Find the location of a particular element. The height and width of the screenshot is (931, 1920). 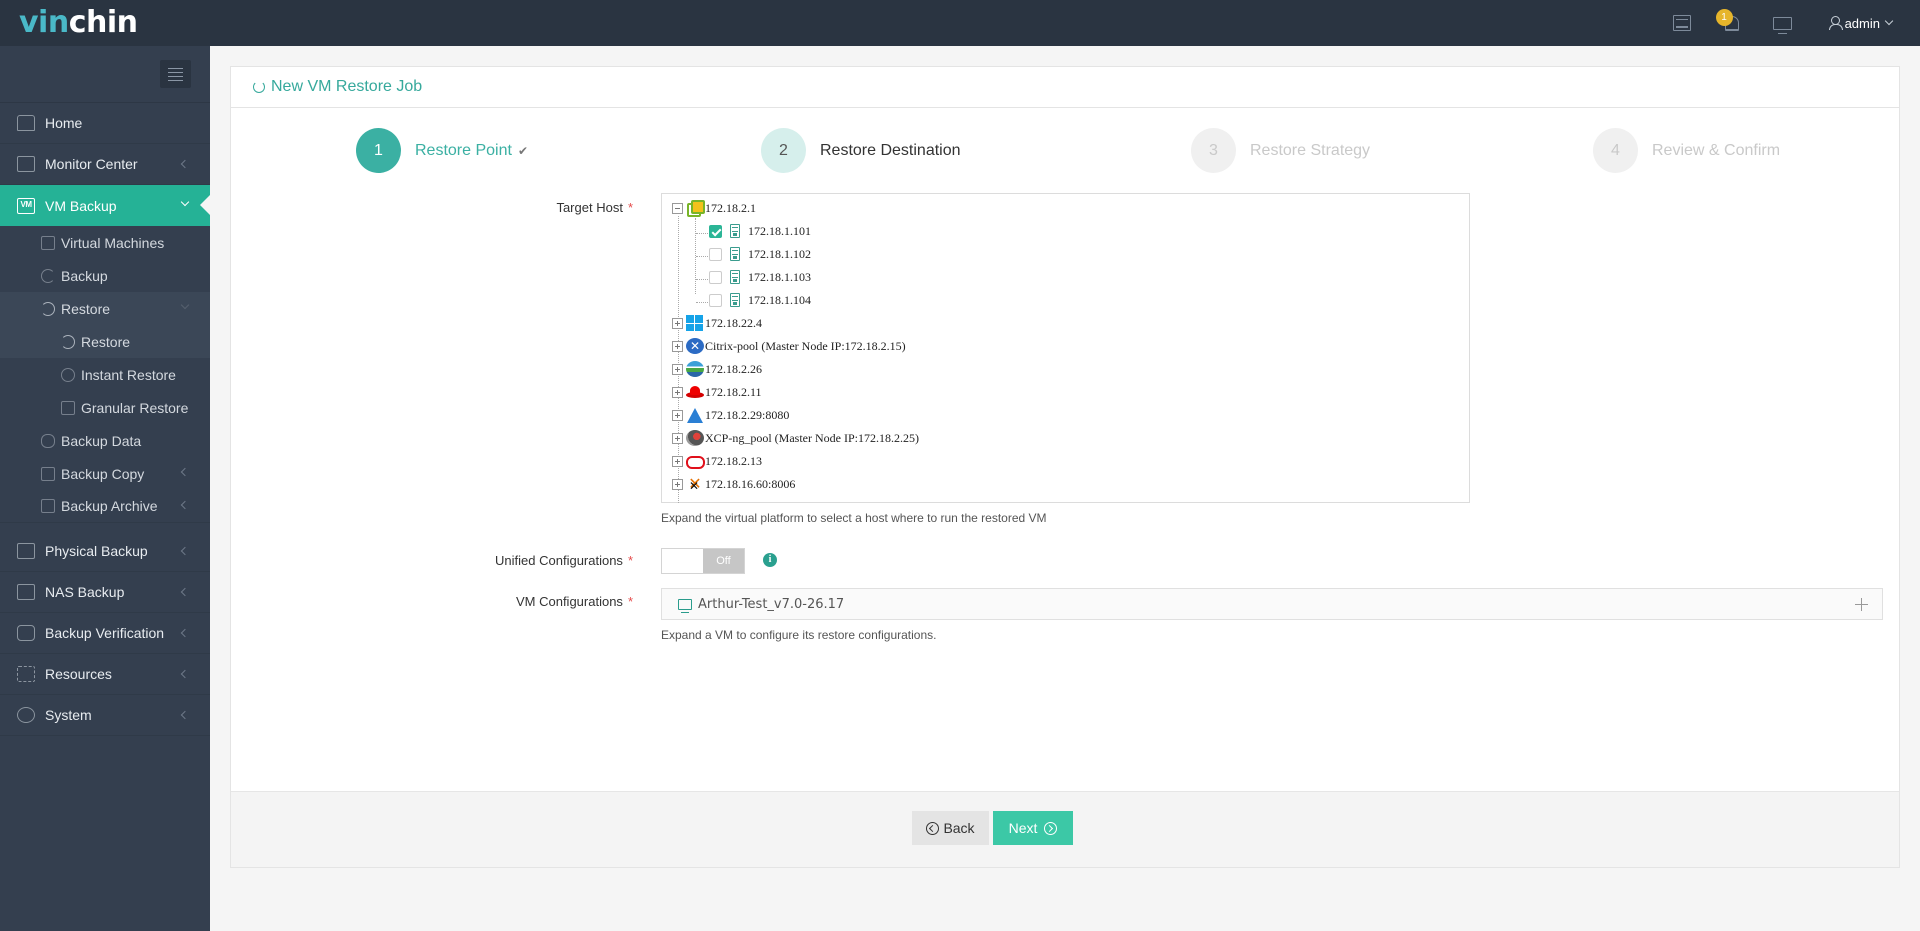

bell-icon: 1 is located at coordinates (1727, 19).